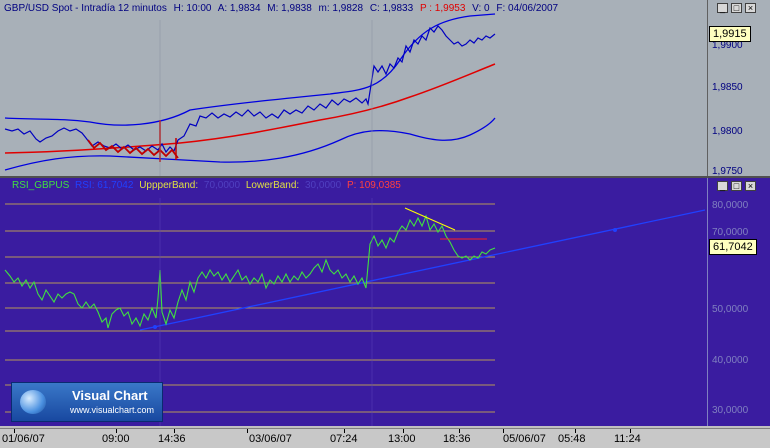  Describe the element at coordinates (572, 439) in the screenshot. I see `time-label: 05:48` at that location.